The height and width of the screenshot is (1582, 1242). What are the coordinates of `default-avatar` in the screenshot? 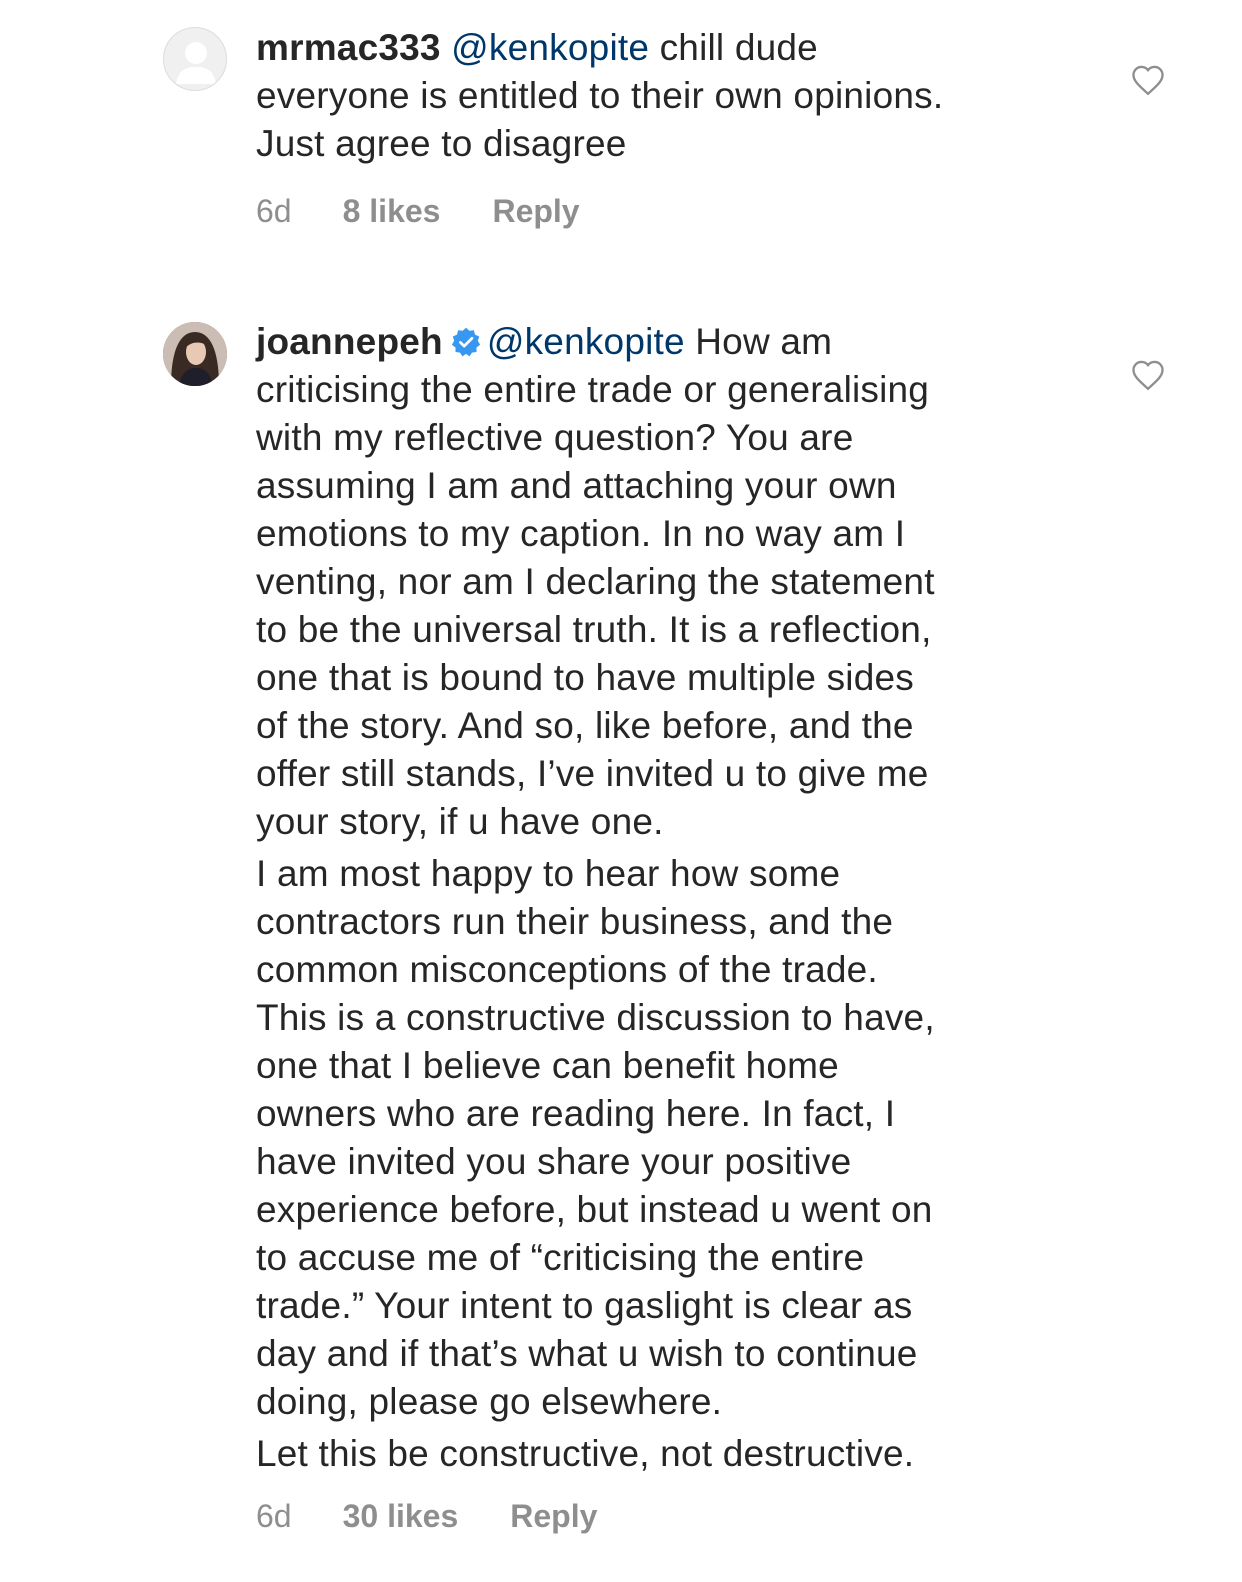 It's located at (195, 59).